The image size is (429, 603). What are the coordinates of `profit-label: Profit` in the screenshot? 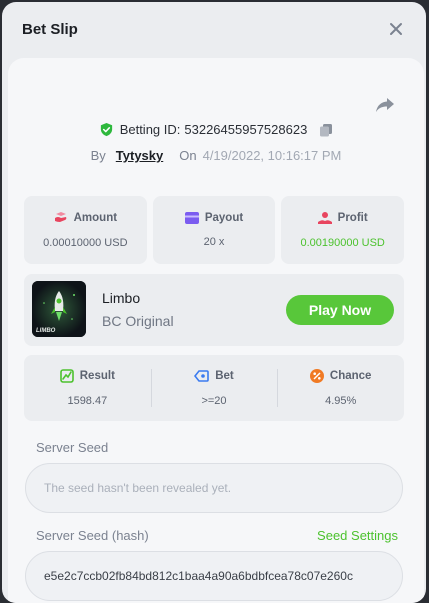 It's located at (352, 218).